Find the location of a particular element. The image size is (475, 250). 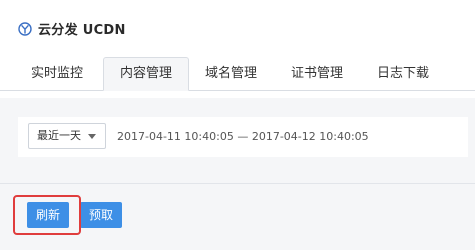

highlight-box is located at coordinates (47, 215).